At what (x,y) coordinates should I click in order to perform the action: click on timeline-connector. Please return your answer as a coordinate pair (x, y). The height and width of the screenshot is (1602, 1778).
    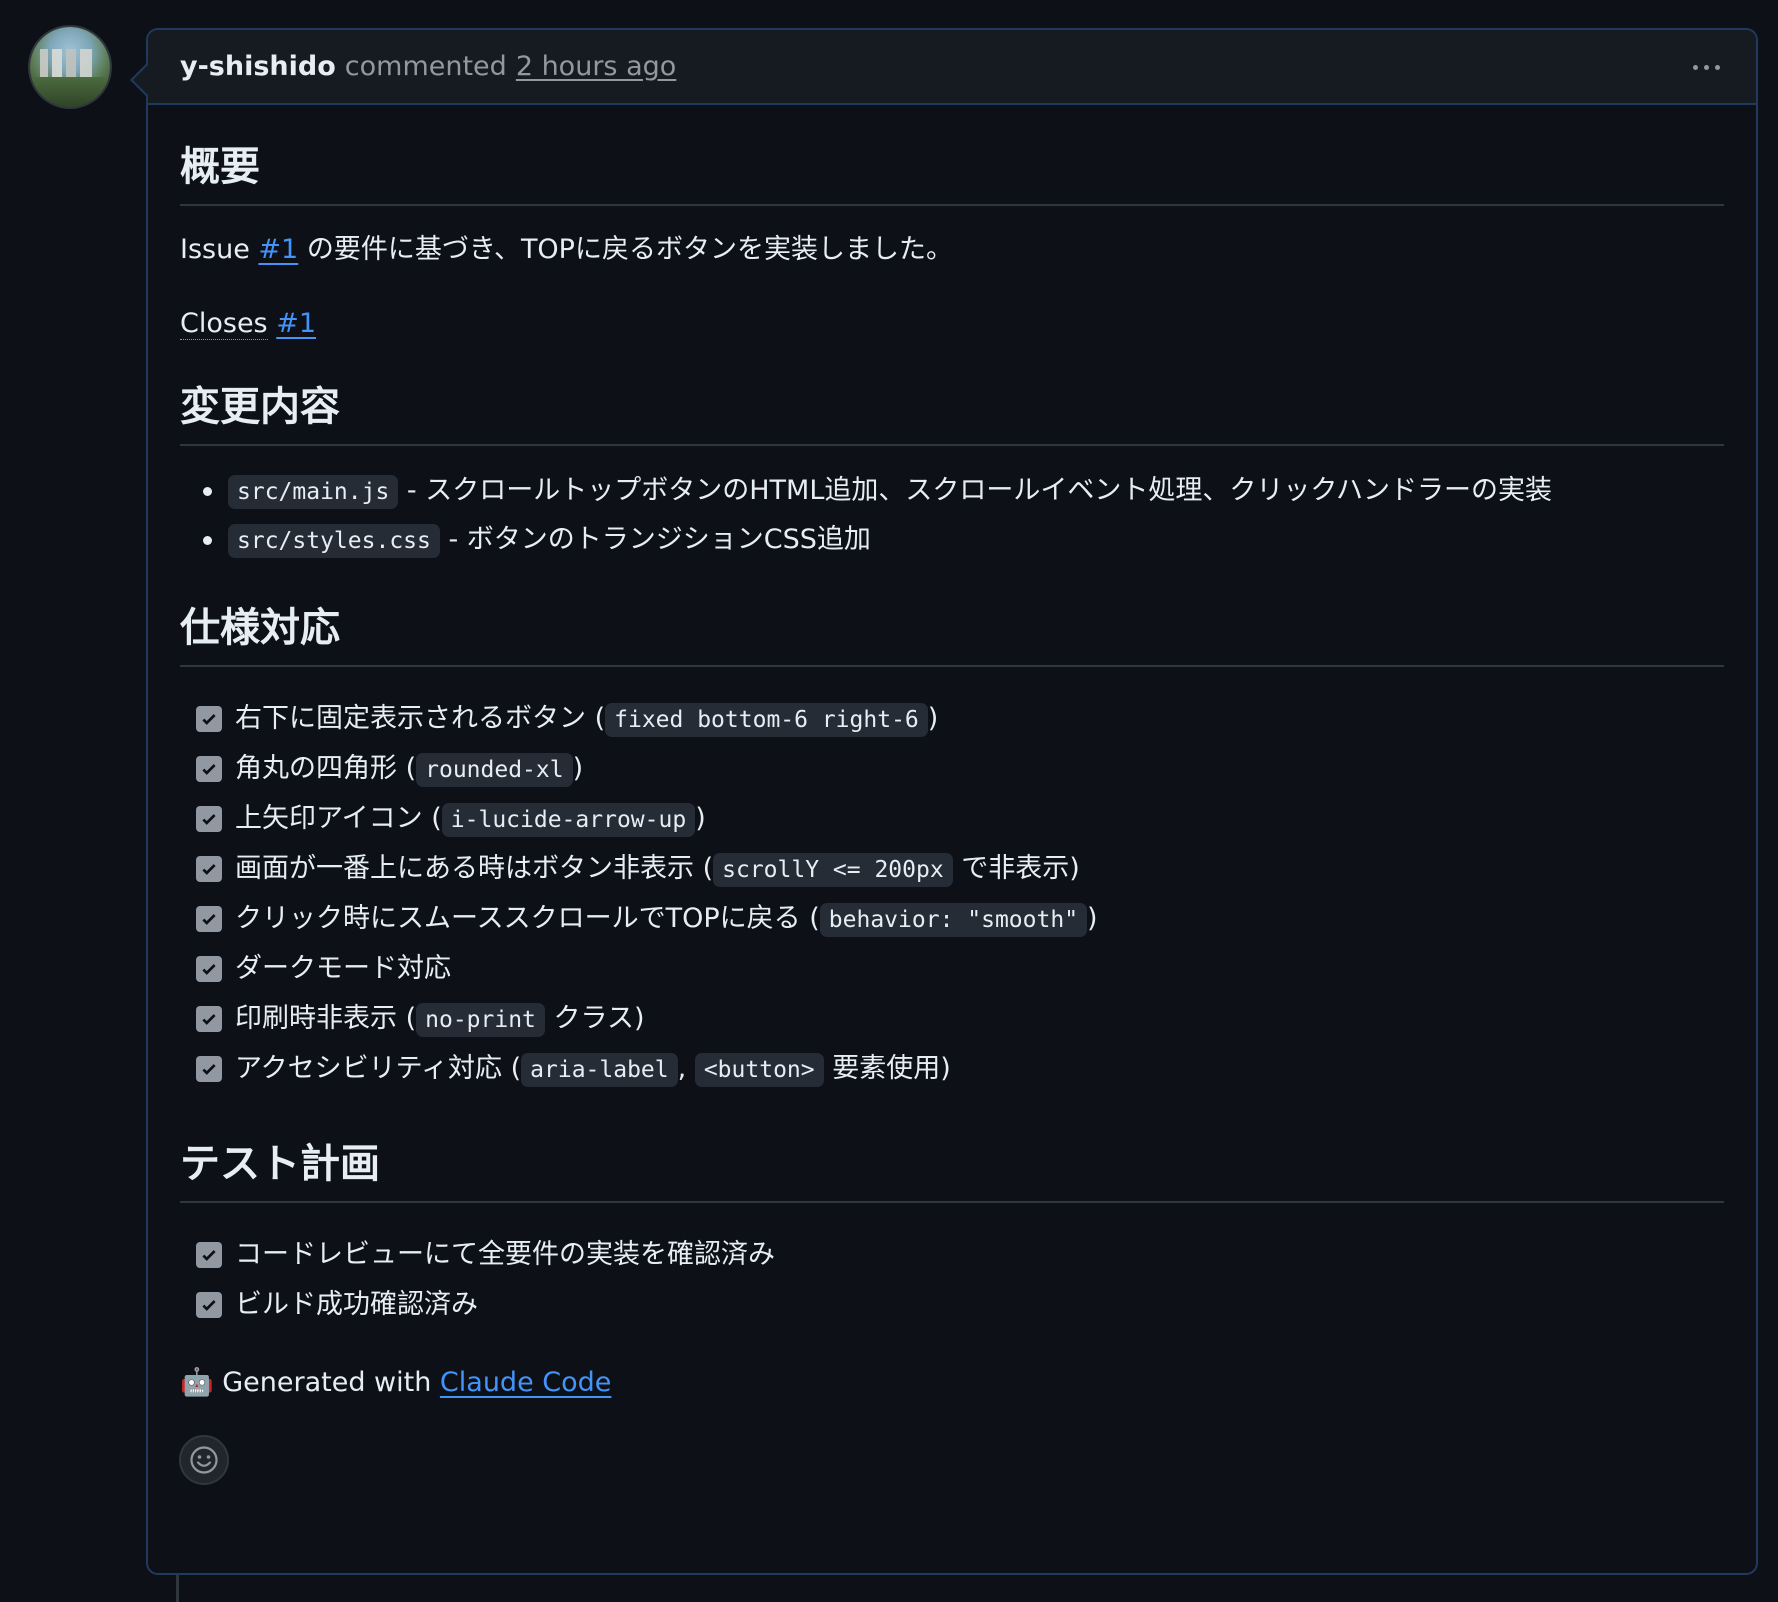
    Looking at the image, I should click on (177, 1588).